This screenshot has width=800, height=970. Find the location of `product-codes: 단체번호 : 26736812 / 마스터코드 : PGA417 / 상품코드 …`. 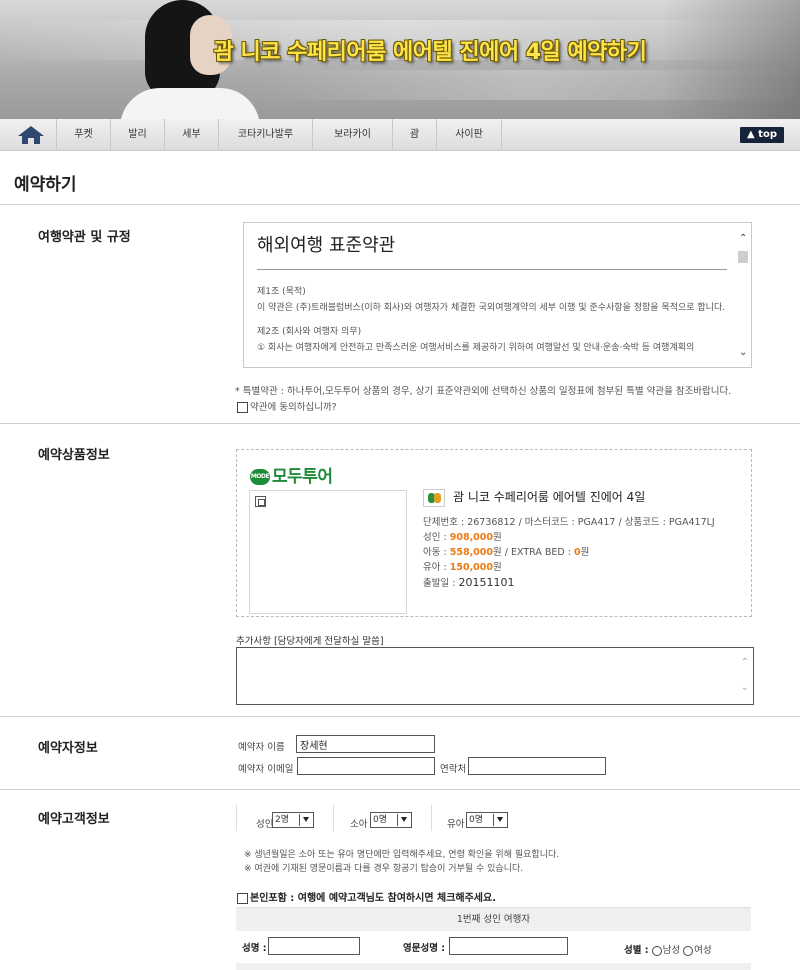

product-codes: 단체번호 : 26736812 / 마스터코드 : PGA417 / 상품코드 … is located at coordinates (569, 522).